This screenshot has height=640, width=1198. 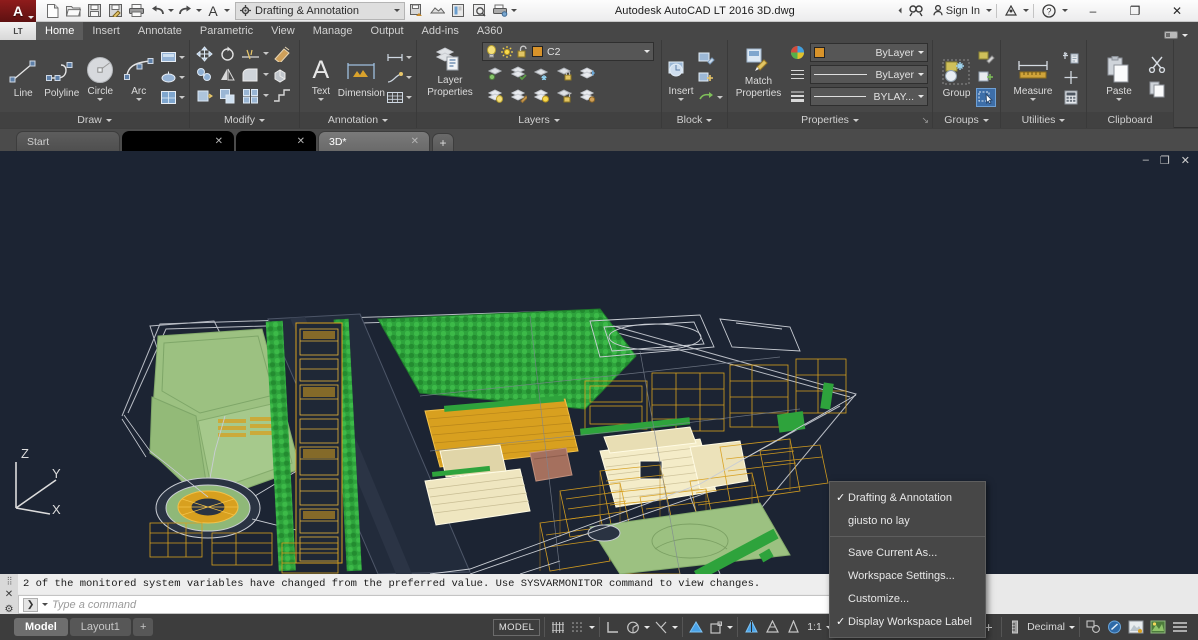 What do you see at coordinates (168, 57) in the screenshot?
I see `rectangle-icon` at bounding box center [168, 57].